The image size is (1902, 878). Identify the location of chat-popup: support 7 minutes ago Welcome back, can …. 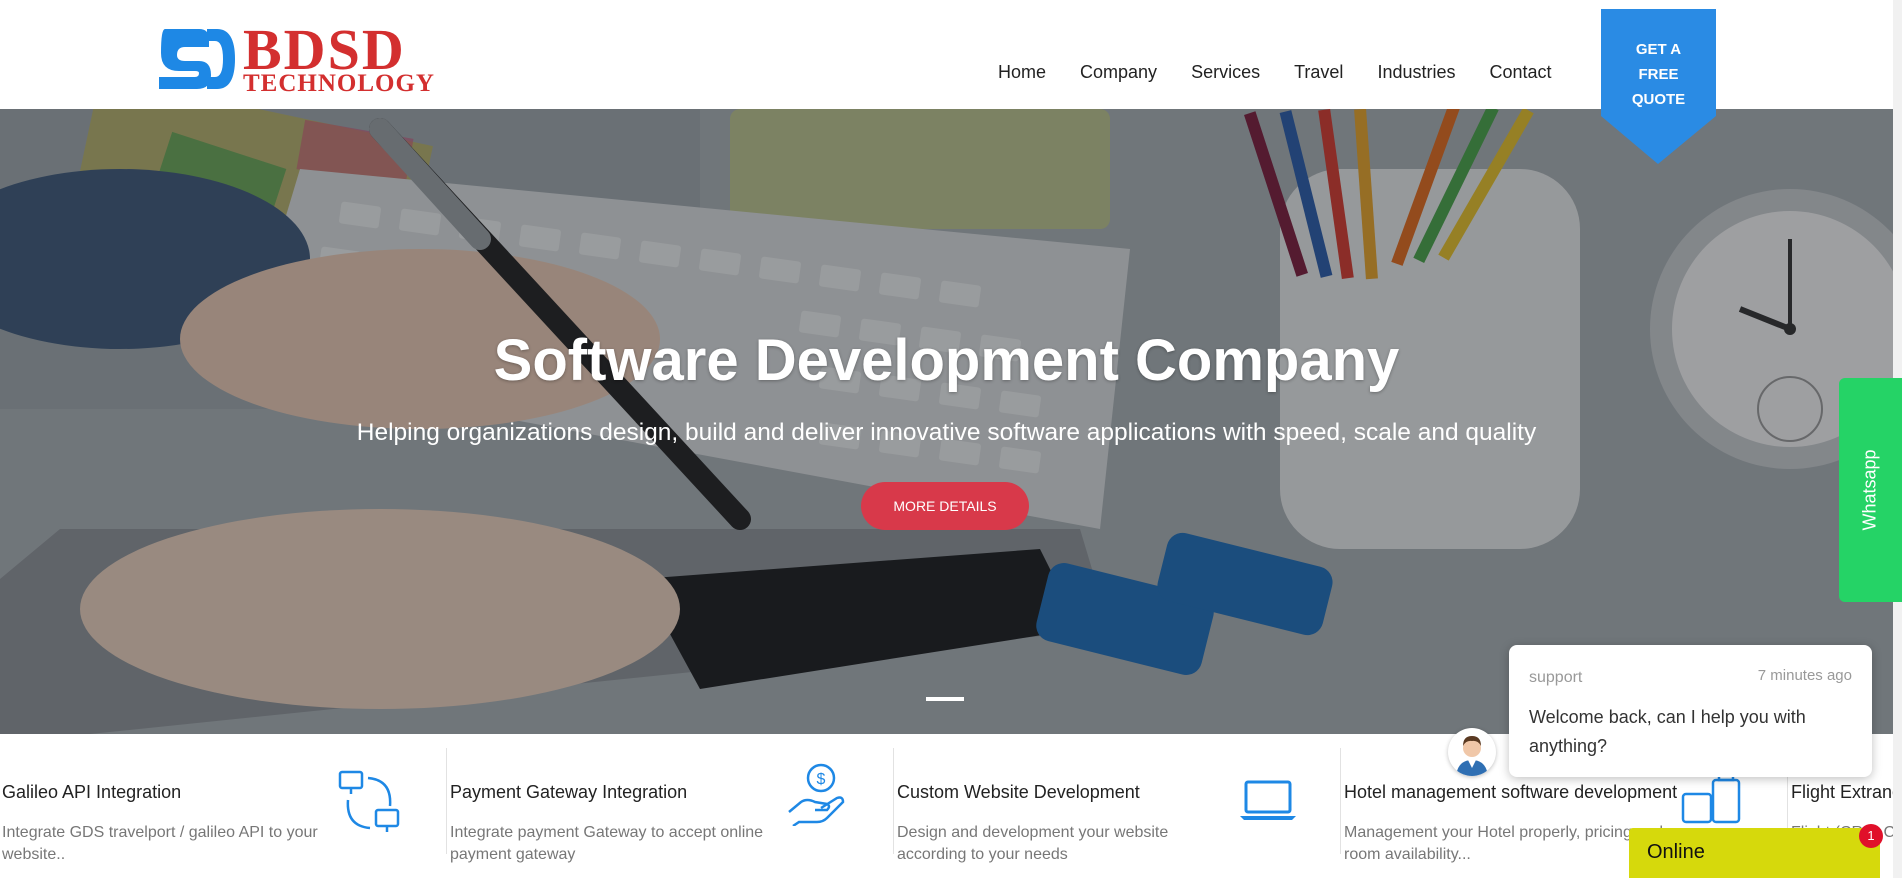
(1690, 711).